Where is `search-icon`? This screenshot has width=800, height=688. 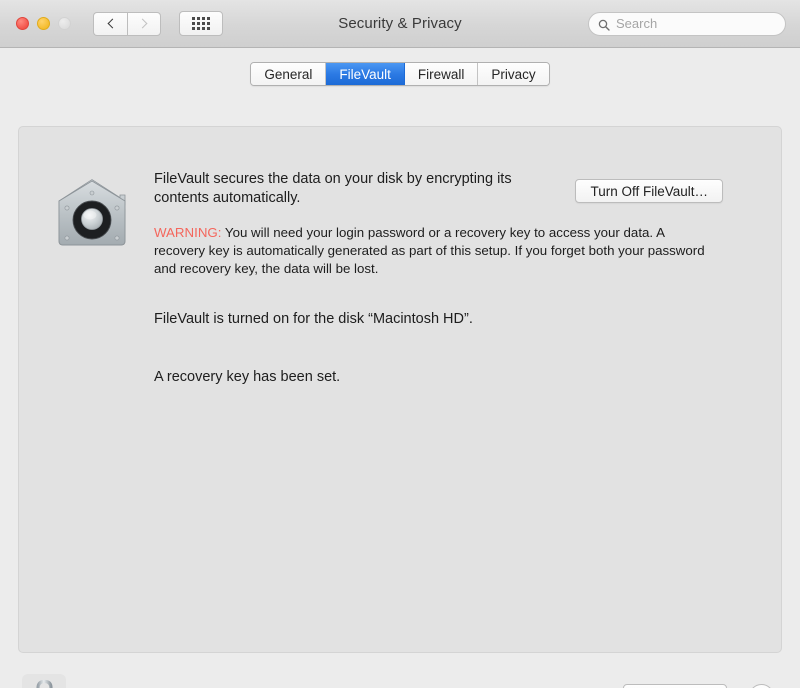
search-icon is located at coordinates (604, 24).